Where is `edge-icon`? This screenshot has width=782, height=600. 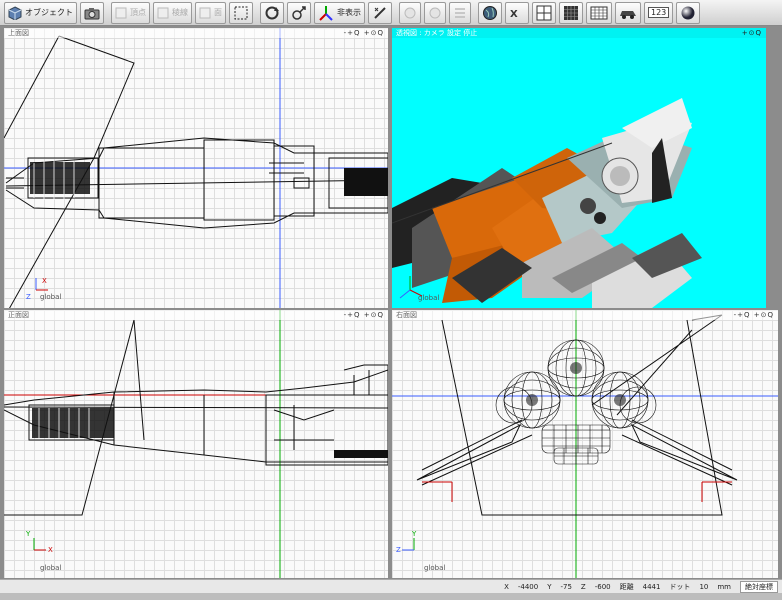
edge-icon is located at coordinates (163, 12).